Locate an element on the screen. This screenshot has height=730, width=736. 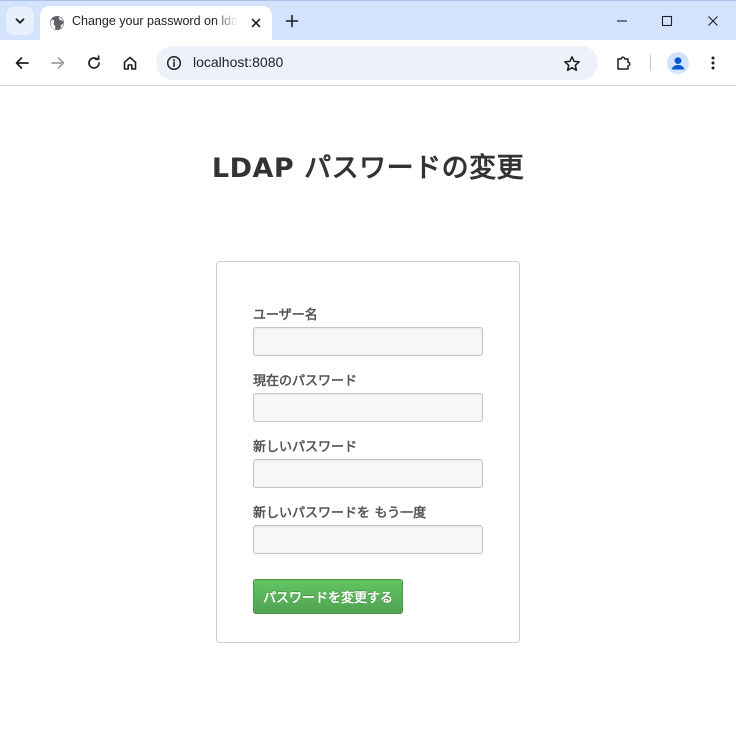
bookmark-button is located at coordinates (572, 64).